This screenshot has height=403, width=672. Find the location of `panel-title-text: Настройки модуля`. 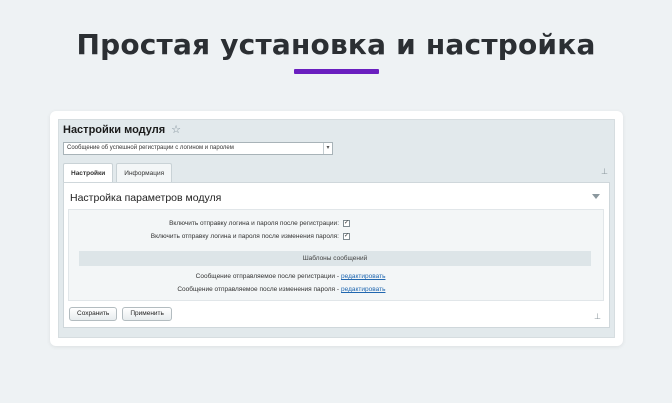

panel-title-text: Настройки модуля is located at coordinates (114, 129).